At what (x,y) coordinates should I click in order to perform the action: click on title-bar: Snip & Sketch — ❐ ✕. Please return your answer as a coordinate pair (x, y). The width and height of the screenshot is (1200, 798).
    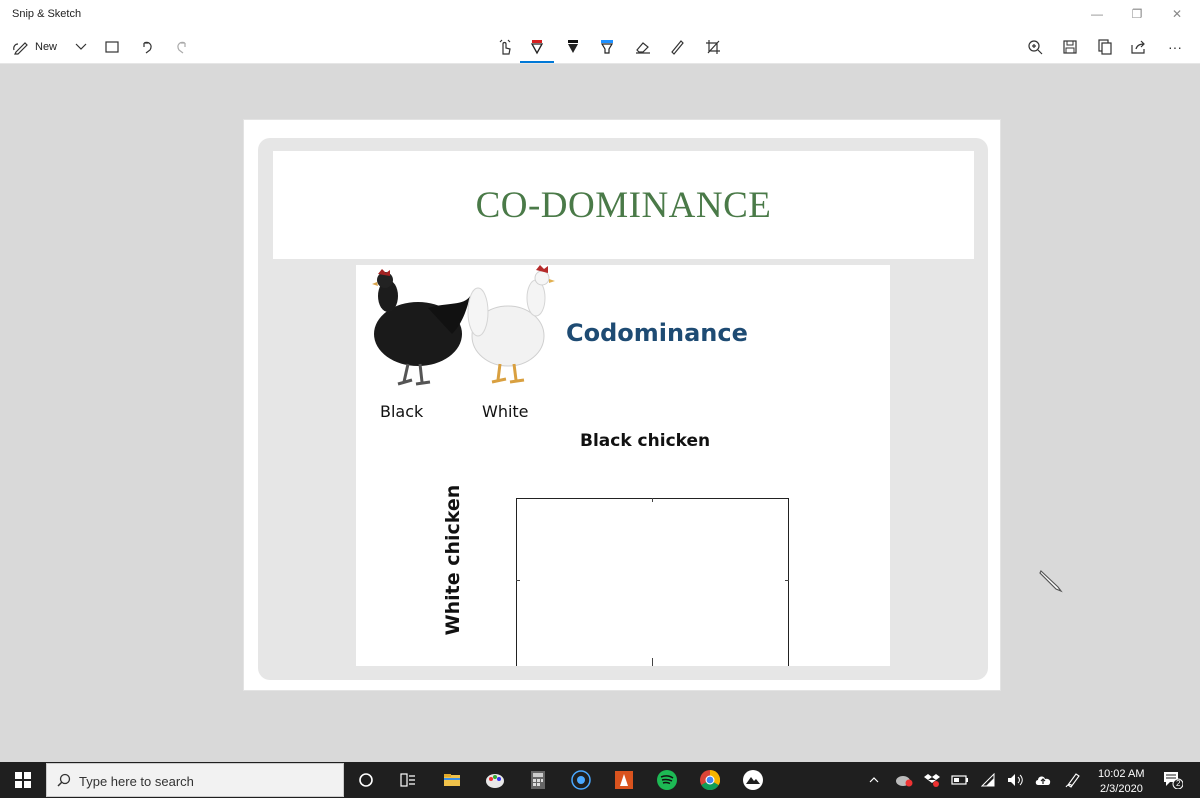
    Looking at the image, I should click on (600, 15).